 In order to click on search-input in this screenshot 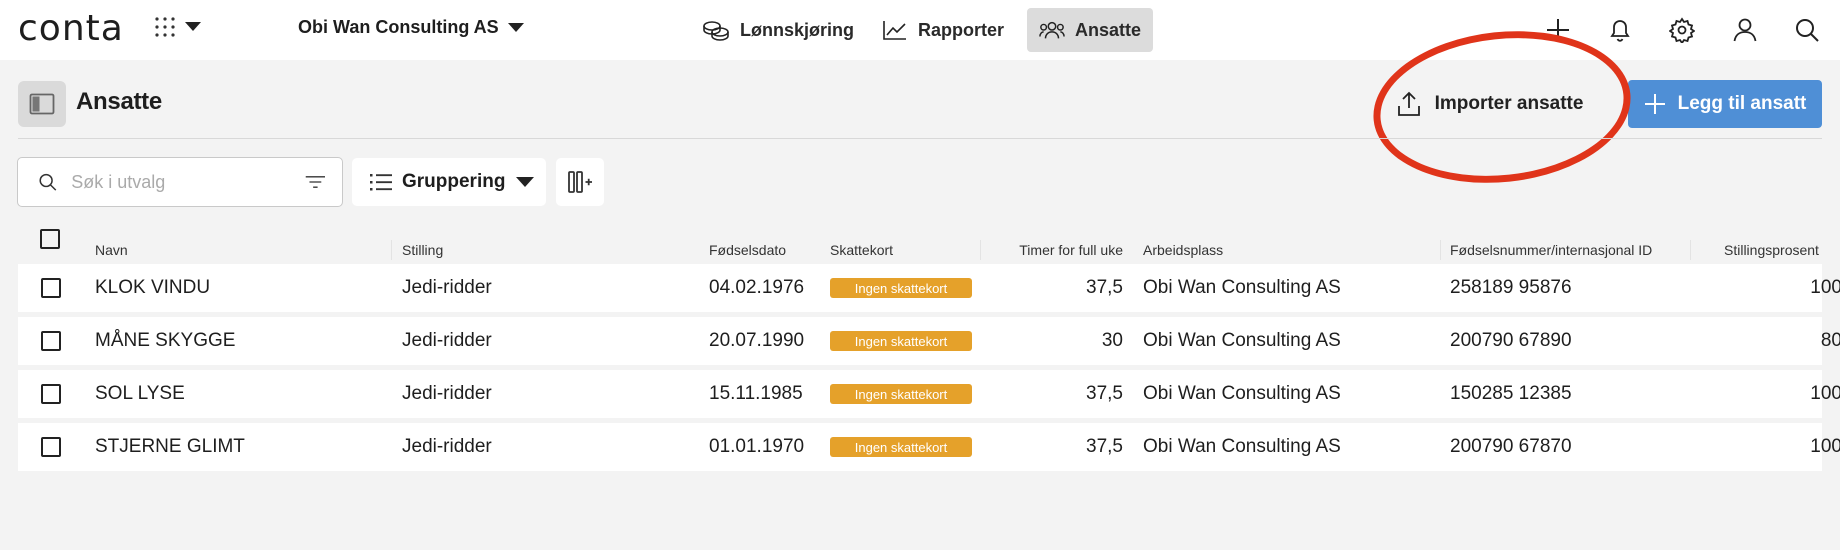, I will do `click(187, 182)`.